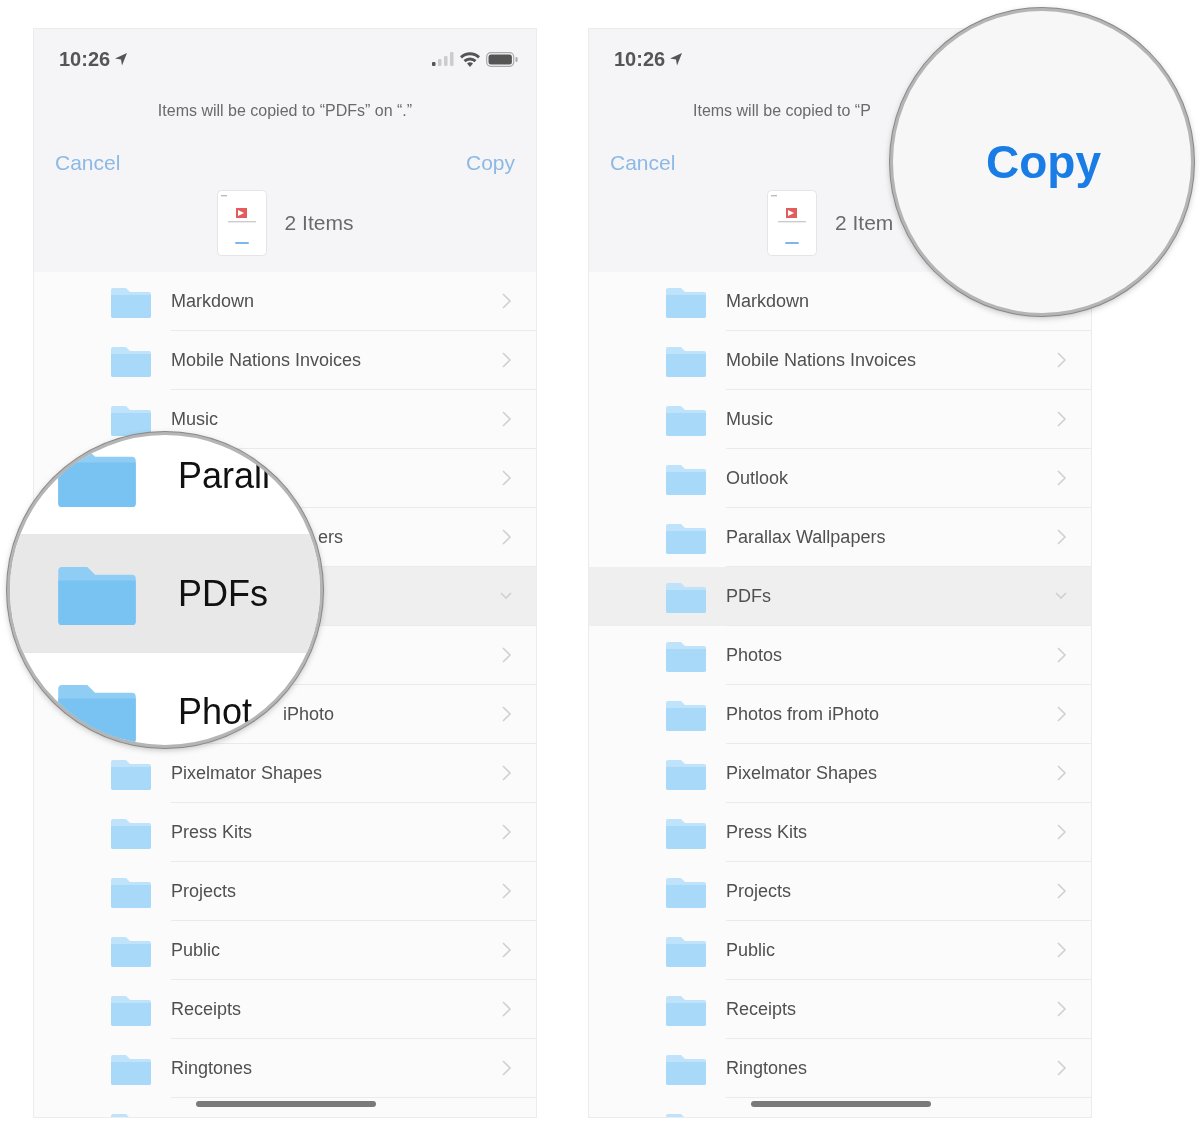 The height and width of the screenshot is (1124, 1200). I want to click on copy-button: Copy, so click(1043, 162).